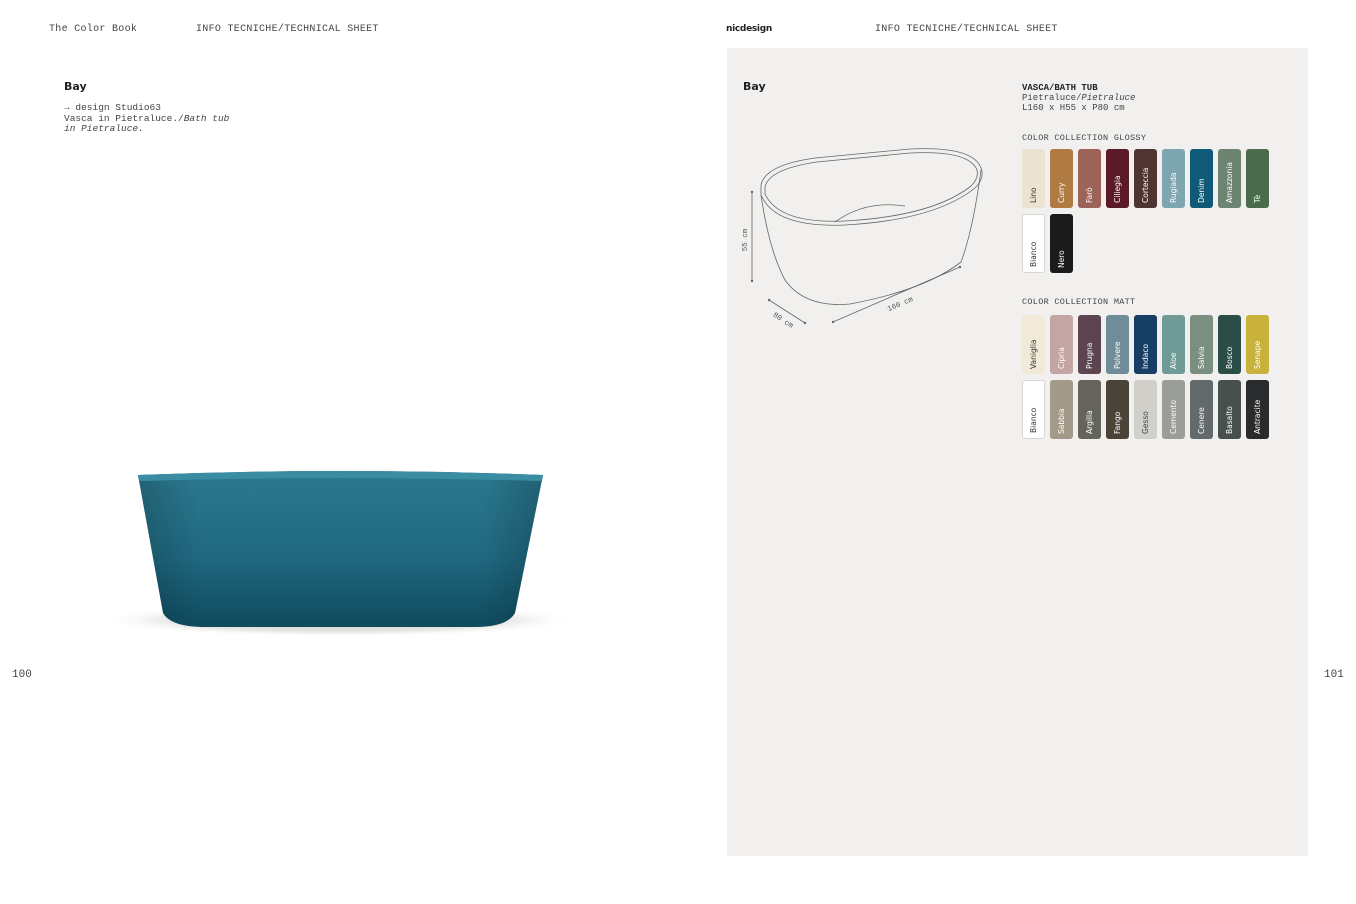  I want to click on matt-swatch-aloe: Aloe, so click(1173, 344).